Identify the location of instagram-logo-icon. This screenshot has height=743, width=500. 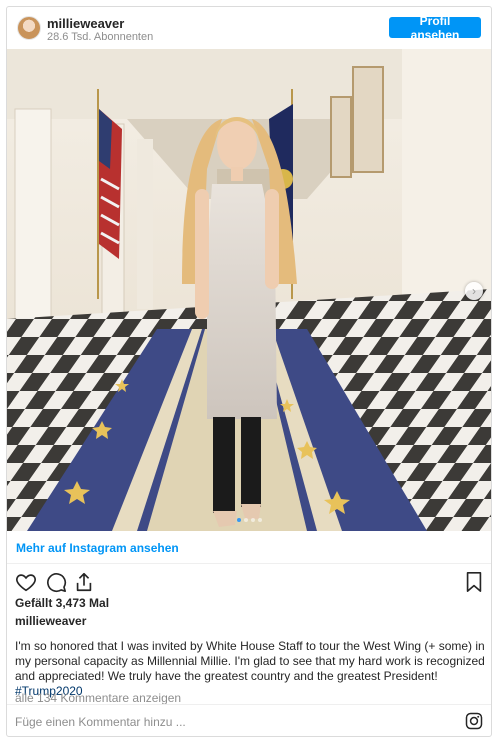
(474, 721).